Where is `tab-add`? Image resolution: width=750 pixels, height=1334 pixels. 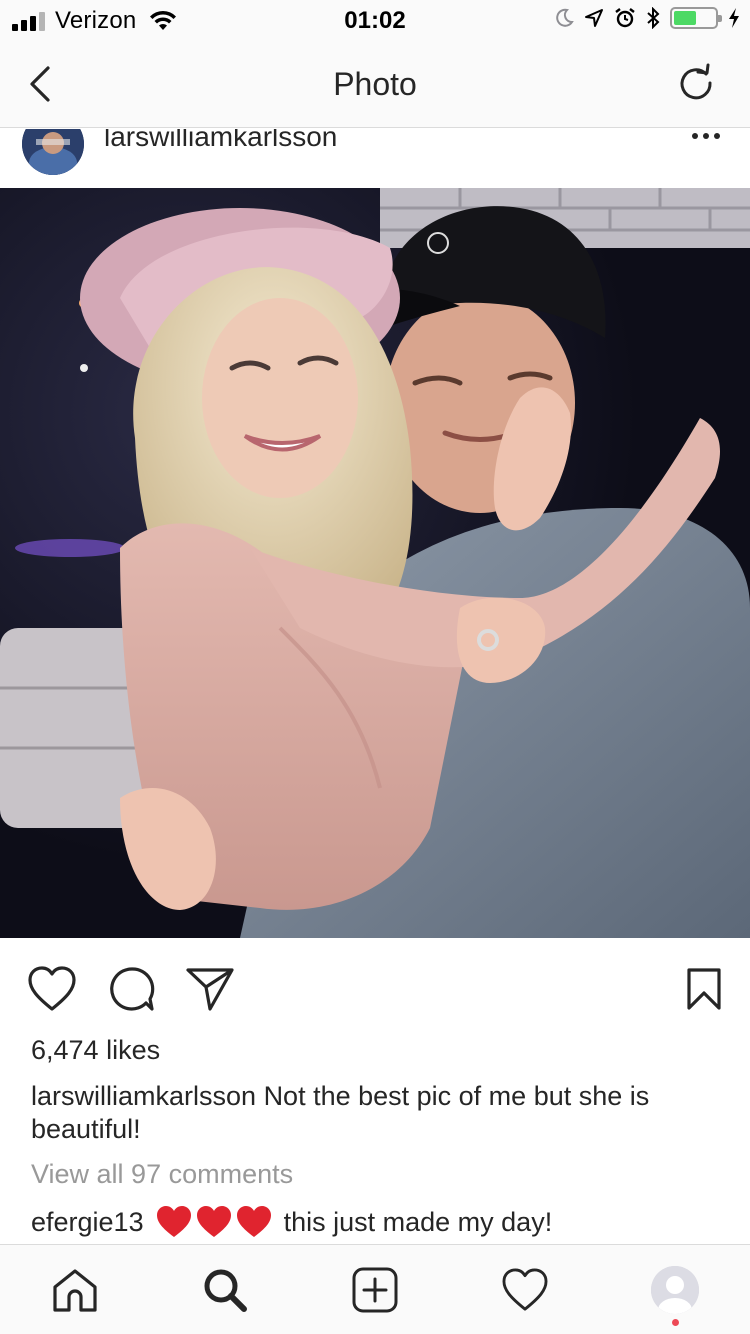 tab-add is located at coordinates (375, 1290).